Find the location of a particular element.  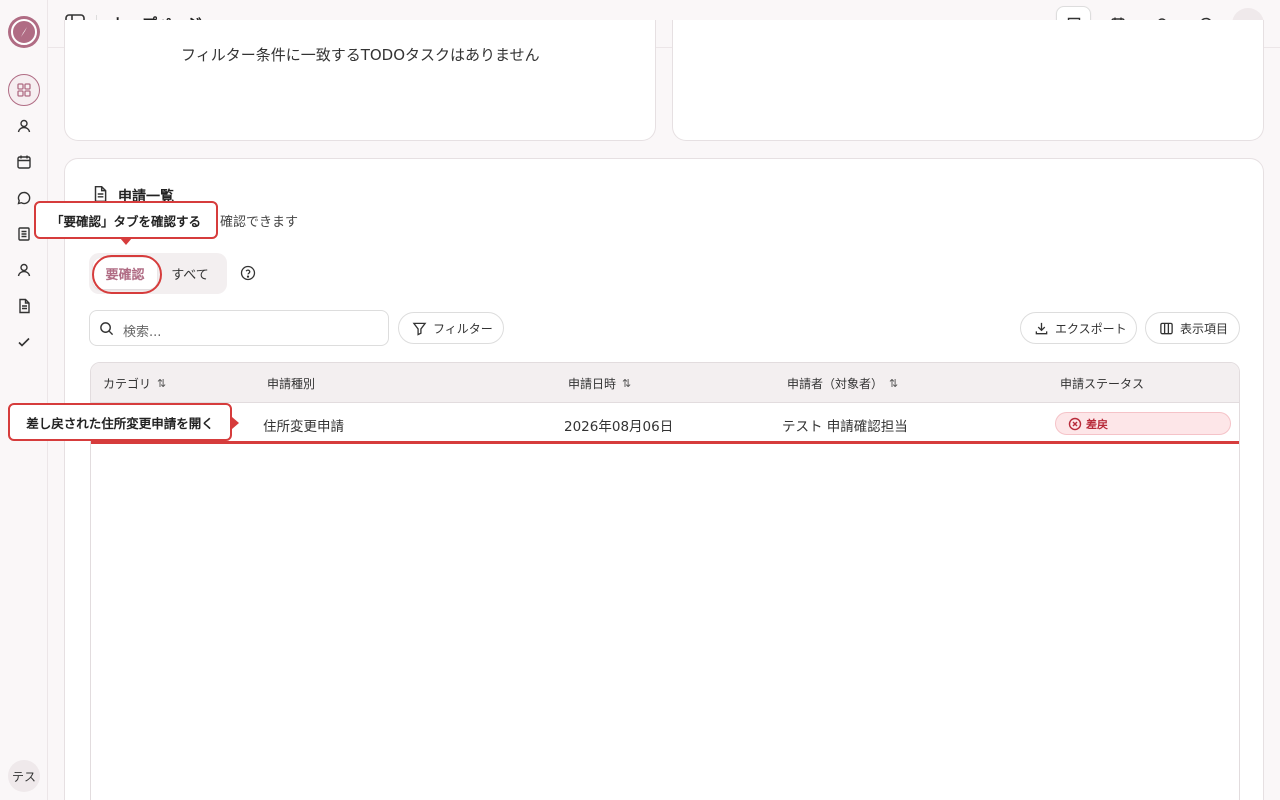

header-date-label: 申請日時 is located at coordinates (592, 384).